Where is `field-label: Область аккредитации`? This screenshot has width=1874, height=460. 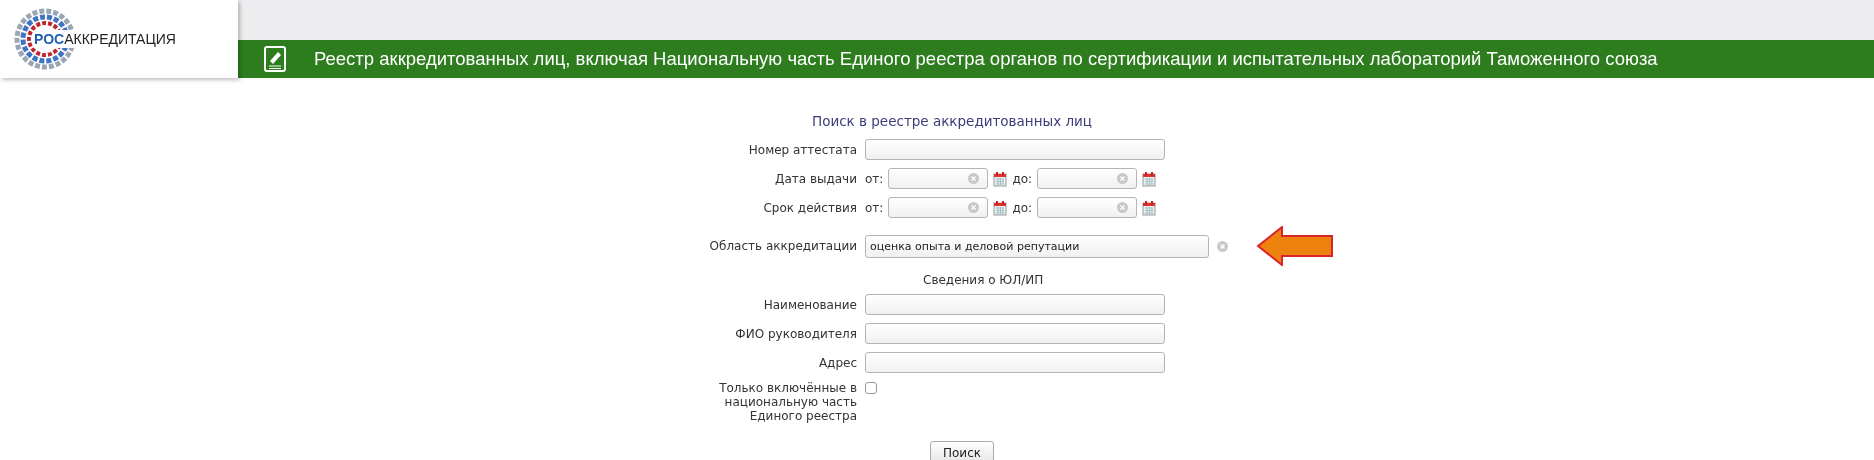 field-label: Область аккредитации is located at coordinates (783, 247).